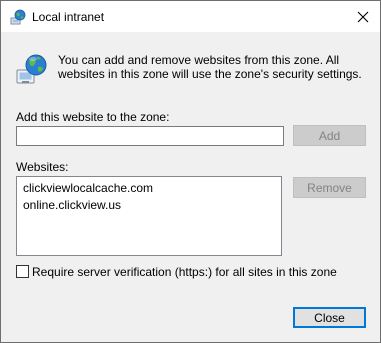 This screenshot has height=343, width=381. What do you see at coordinates (93, 117) in the screenshot?
I see `add-website-label: Add this website to the zone:` at bounding box center [93, 117].